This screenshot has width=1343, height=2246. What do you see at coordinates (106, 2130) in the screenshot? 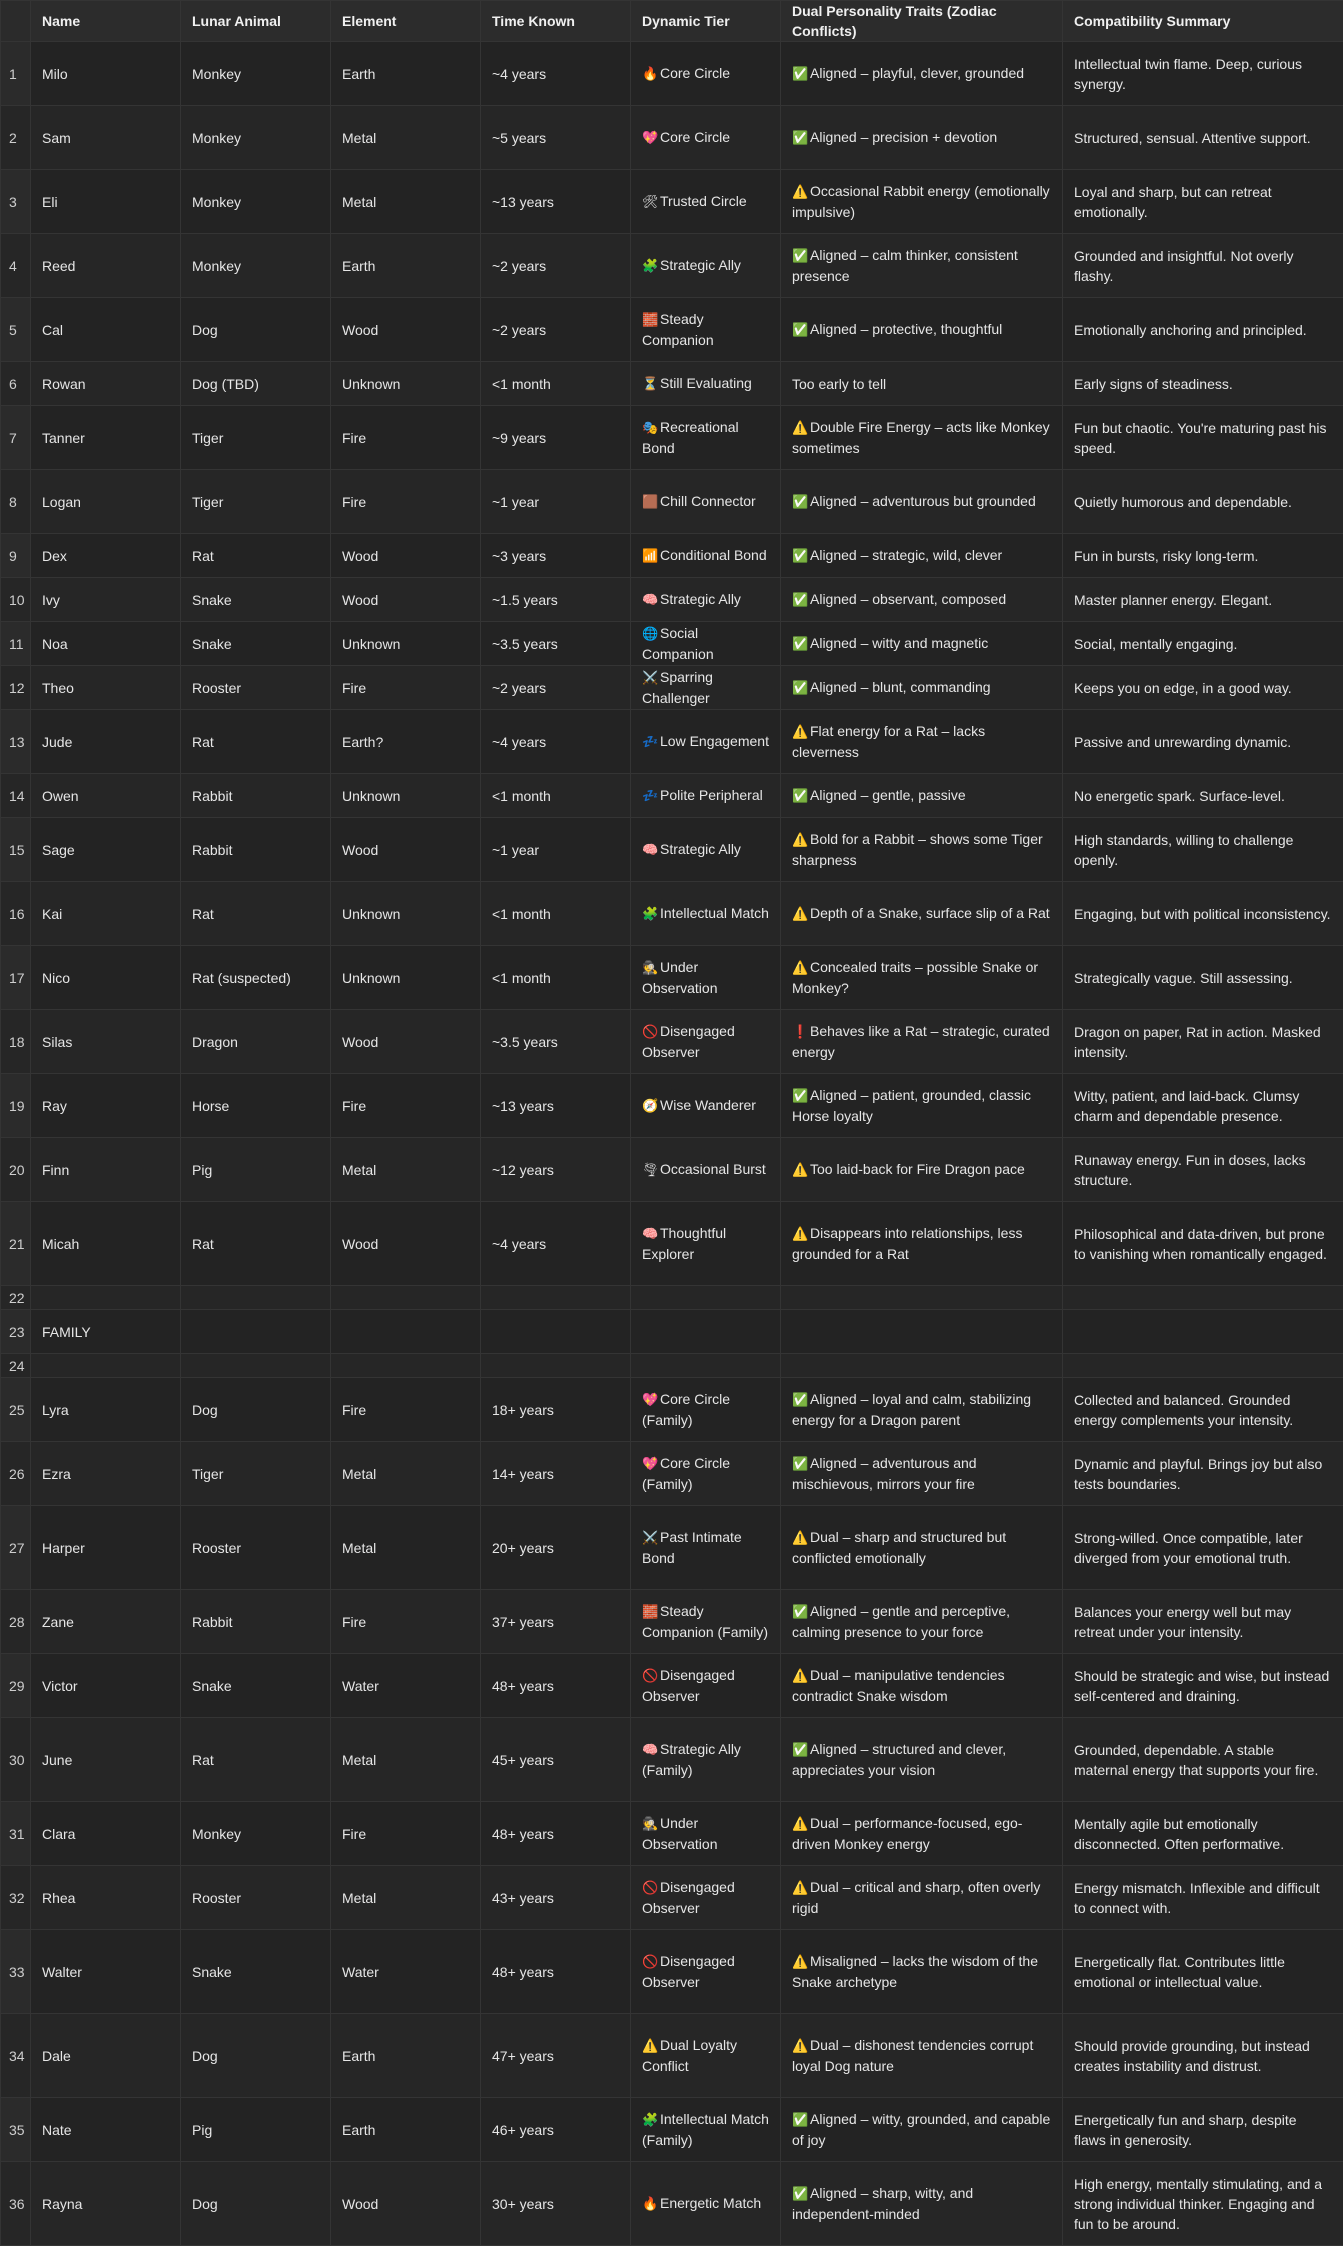
I see `name-cell: Nate` at bounding box center [106, 2130].